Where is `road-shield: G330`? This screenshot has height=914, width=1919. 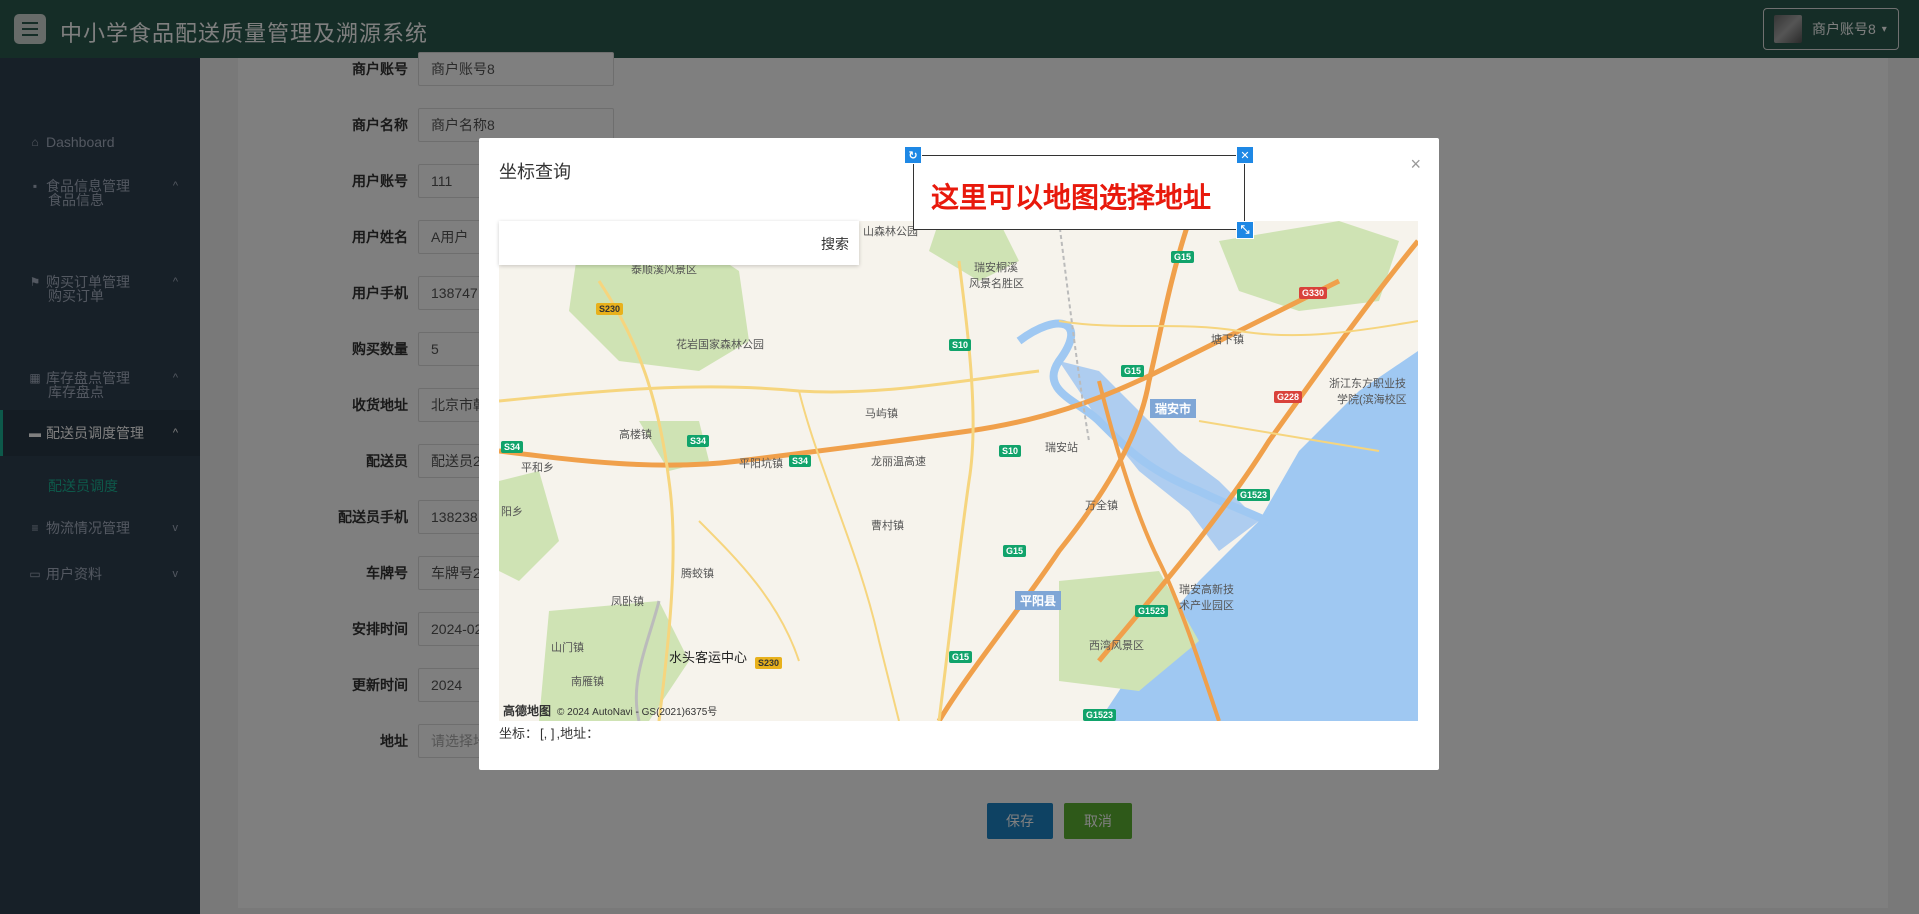 road-shield: G330 is located at coordinates (1313, 293).